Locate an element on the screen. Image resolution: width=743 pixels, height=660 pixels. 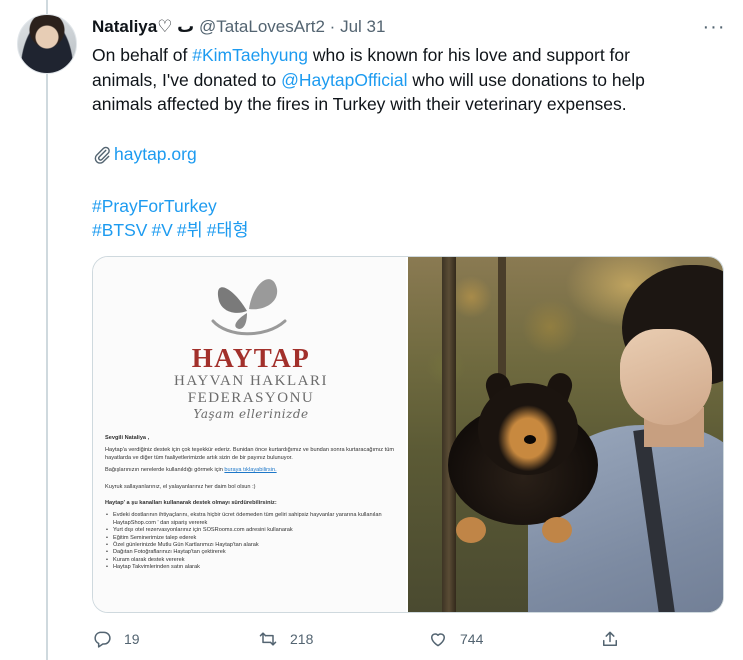
retweet-button: 218 is located at coordinates (285, 639).